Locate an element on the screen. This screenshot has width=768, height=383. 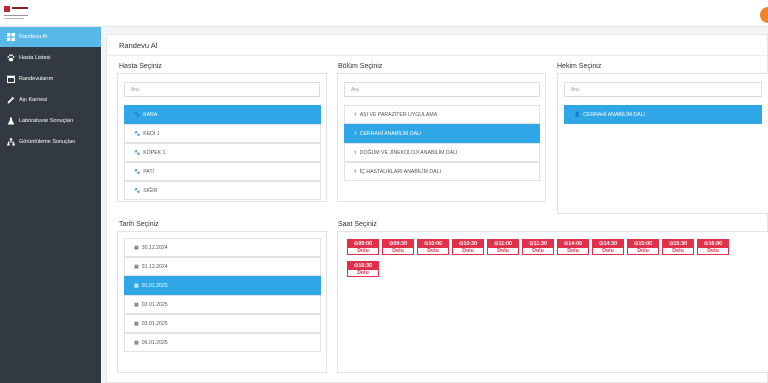
time-slot: ⊙11:00 Dolu is located at coordinates (503, 247).